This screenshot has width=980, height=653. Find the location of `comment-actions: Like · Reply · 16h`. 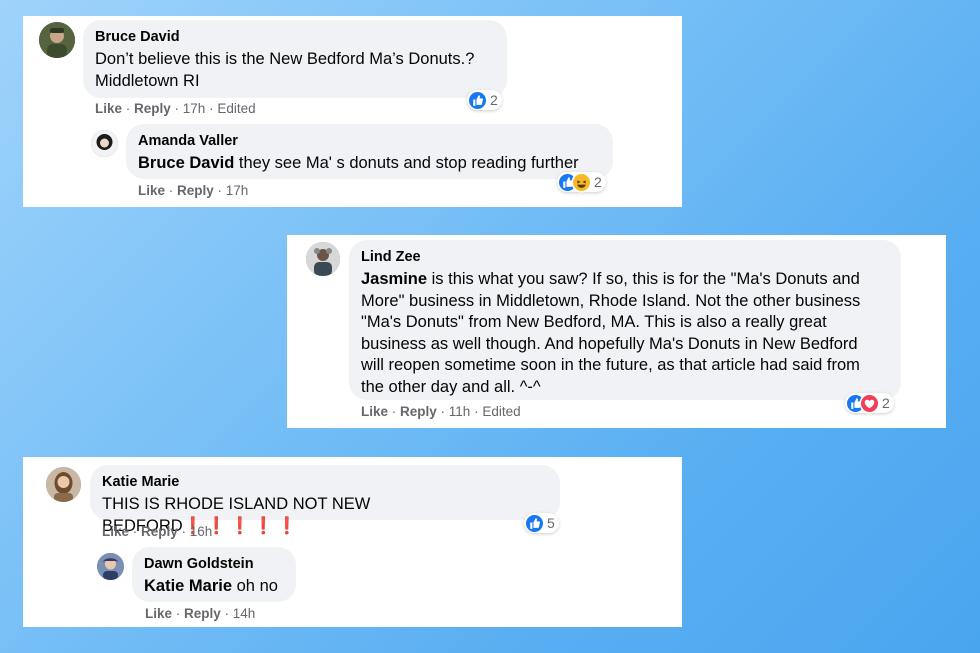

comment-actions: Like · Reply · 16h is located at coordinates (157, 531).